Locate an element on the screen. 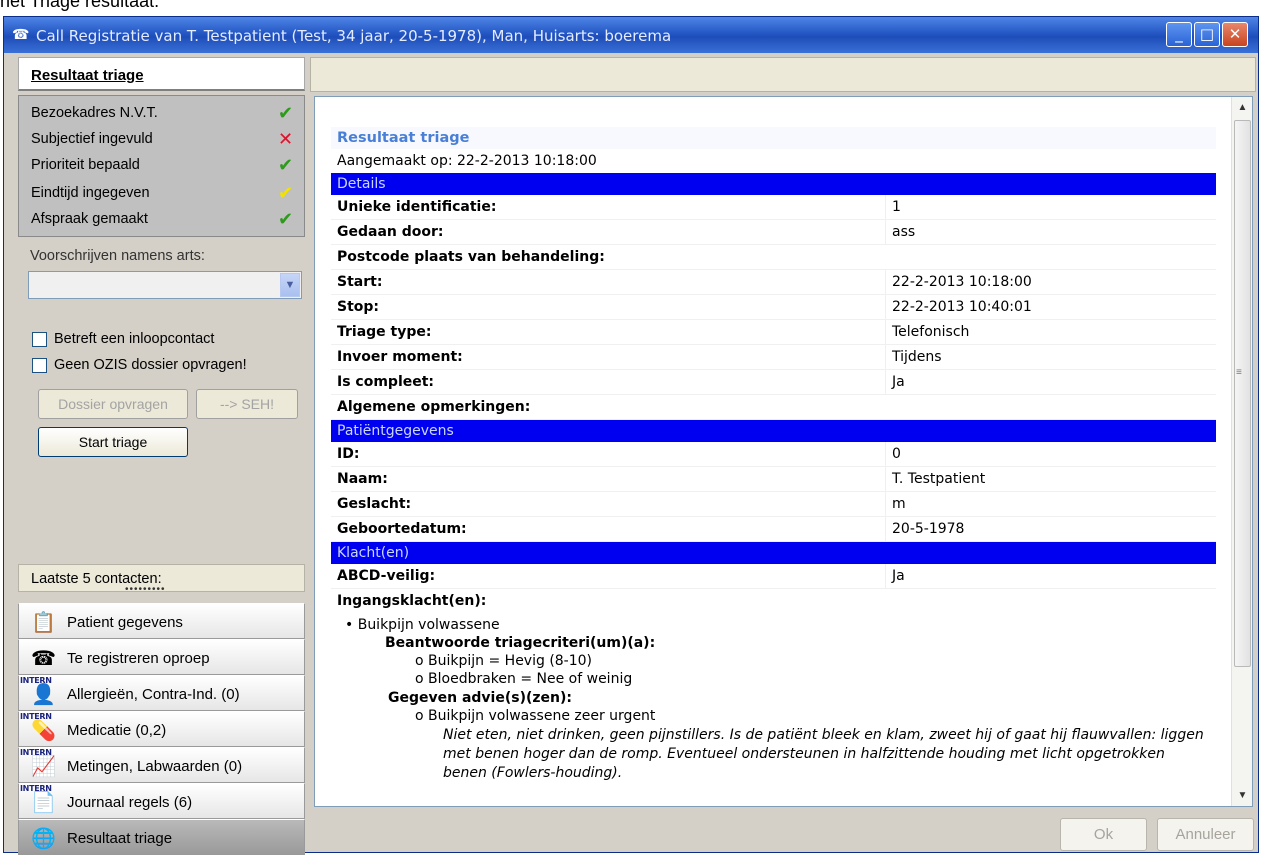 This screenshot has height=855, width=1263. walkin-checkbox-label: Betreft een inloopcontact is located at coordinates (134, 339).